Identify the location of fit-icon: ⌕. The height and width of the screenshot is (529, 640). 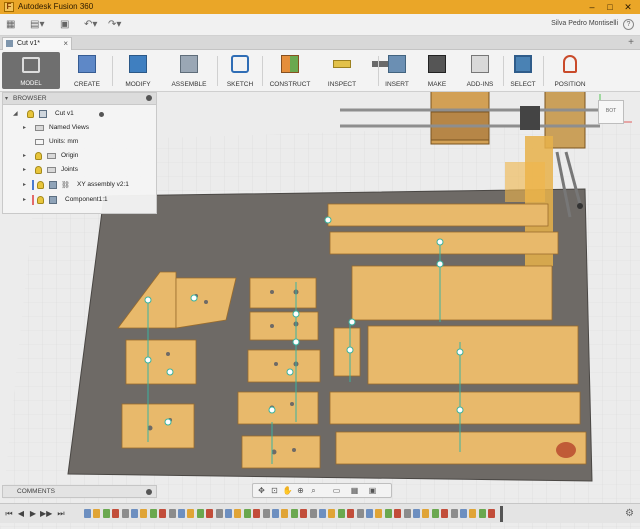
(313, 491).